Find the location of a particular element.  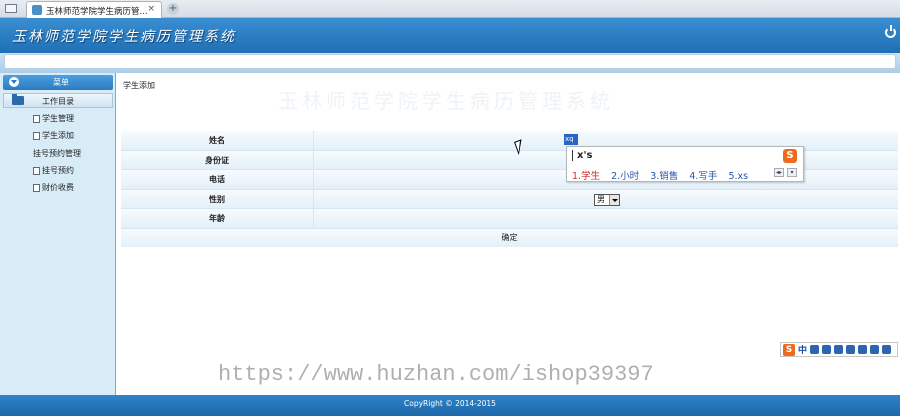

ime-nav: ◂▸ ▾ is located at coordinates (785, 172).